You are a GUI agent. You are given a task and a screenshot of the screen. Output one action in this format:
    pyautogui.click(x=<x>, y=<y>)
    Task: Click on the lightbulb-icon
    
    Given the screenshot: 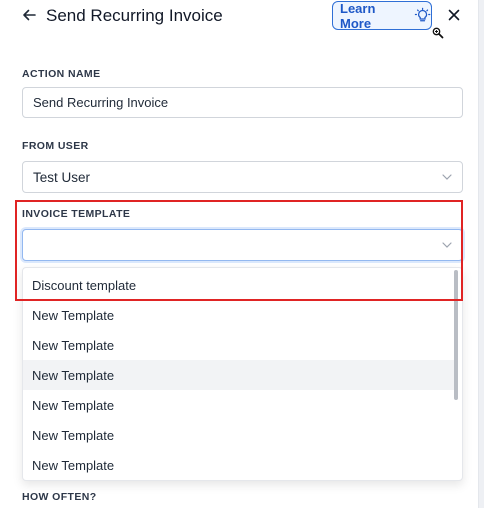 What is the action you would take?
    pyautogui.click(x=422, y=14)
    